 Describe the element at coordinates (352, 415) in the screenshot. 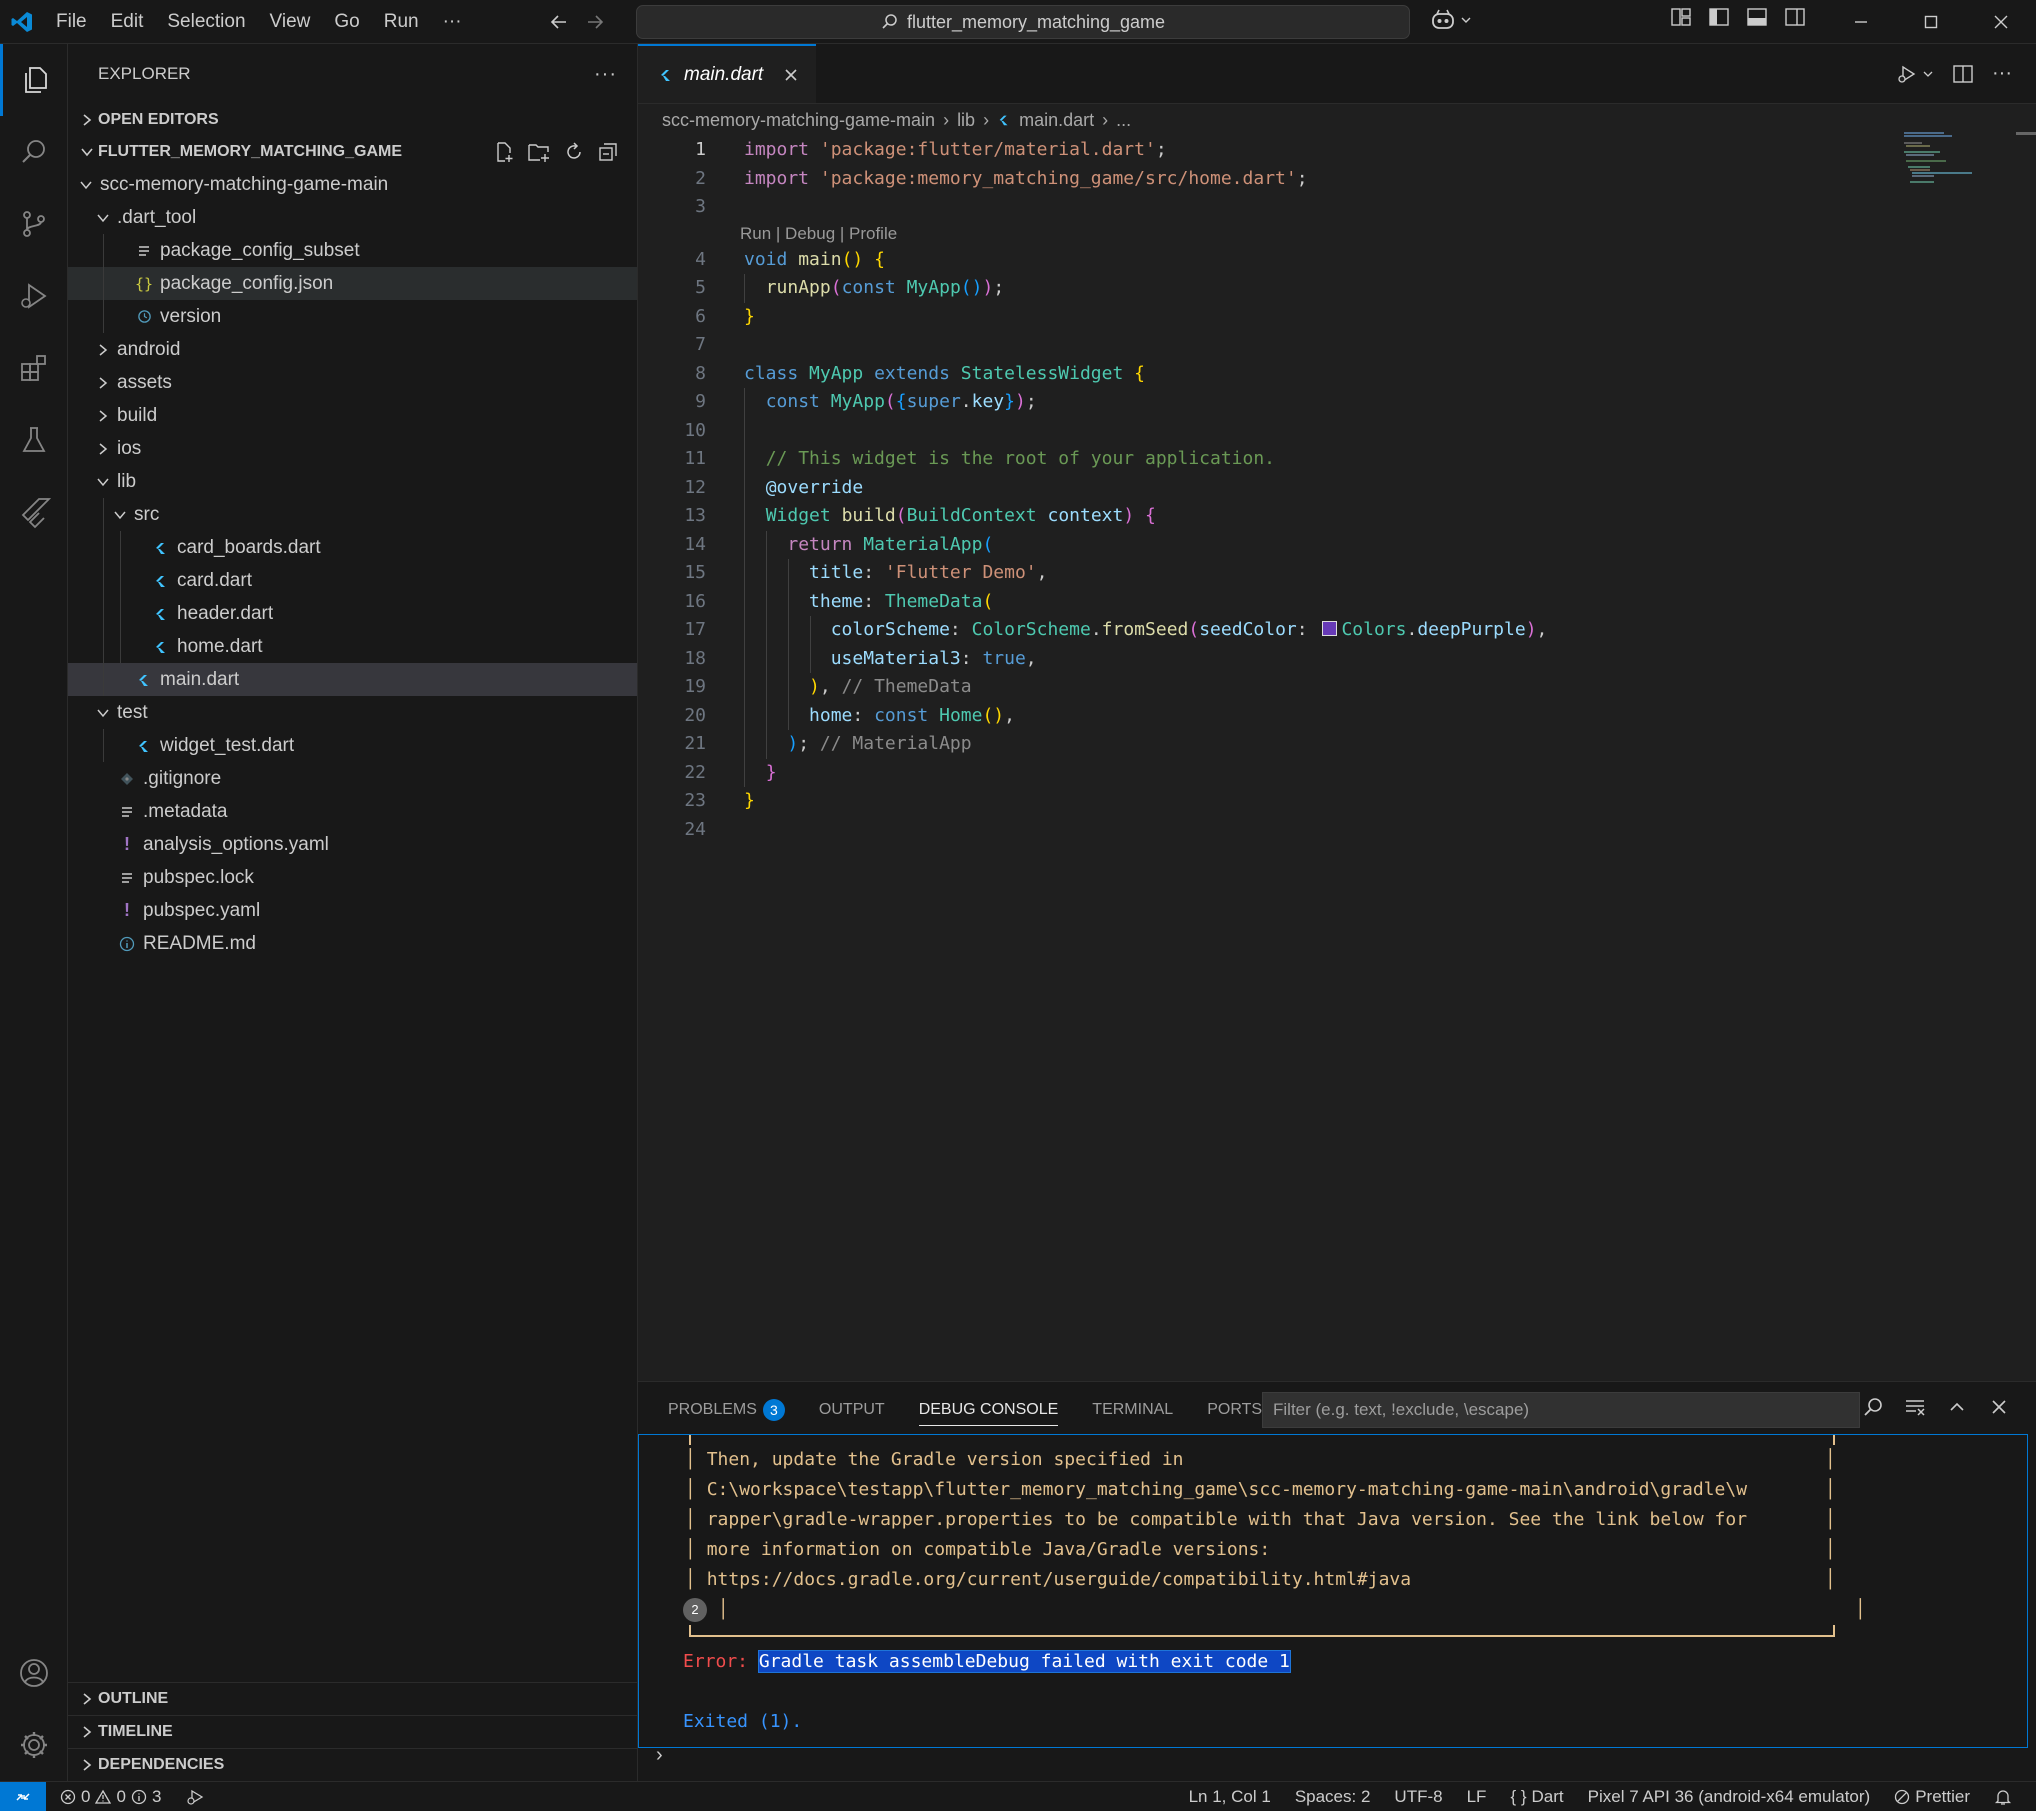

I see `tree-item: build` at that location.